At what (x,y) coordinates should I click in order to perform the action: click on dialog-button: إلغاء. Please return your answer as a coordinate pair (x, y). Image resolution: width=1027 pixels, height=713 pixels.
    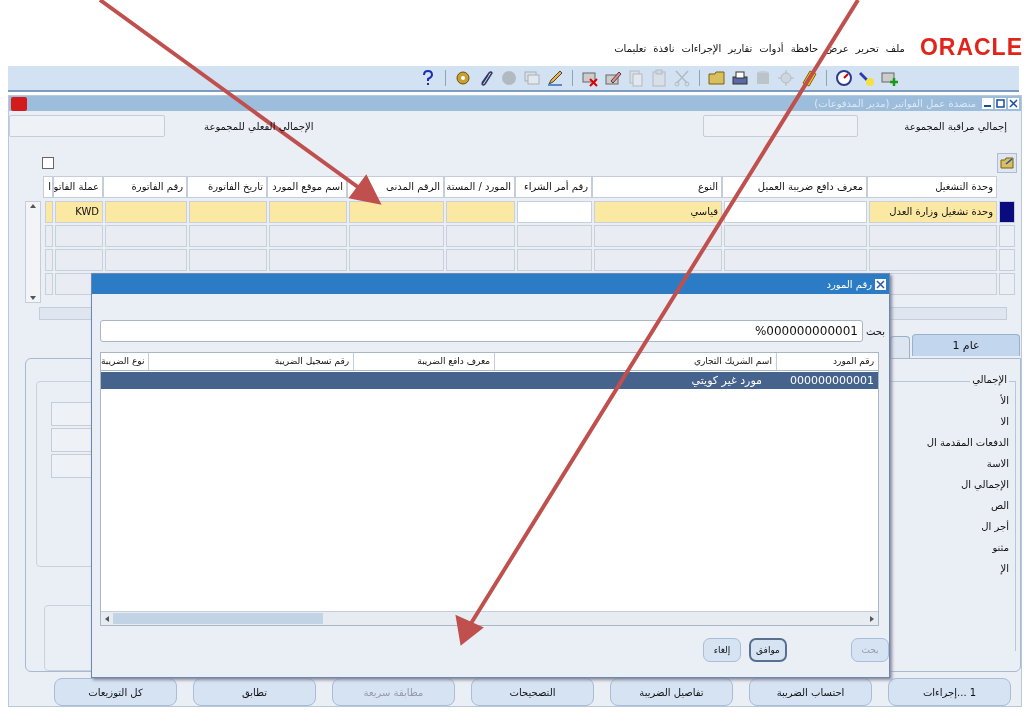
    Looking at the image, I should click on (722, 650).